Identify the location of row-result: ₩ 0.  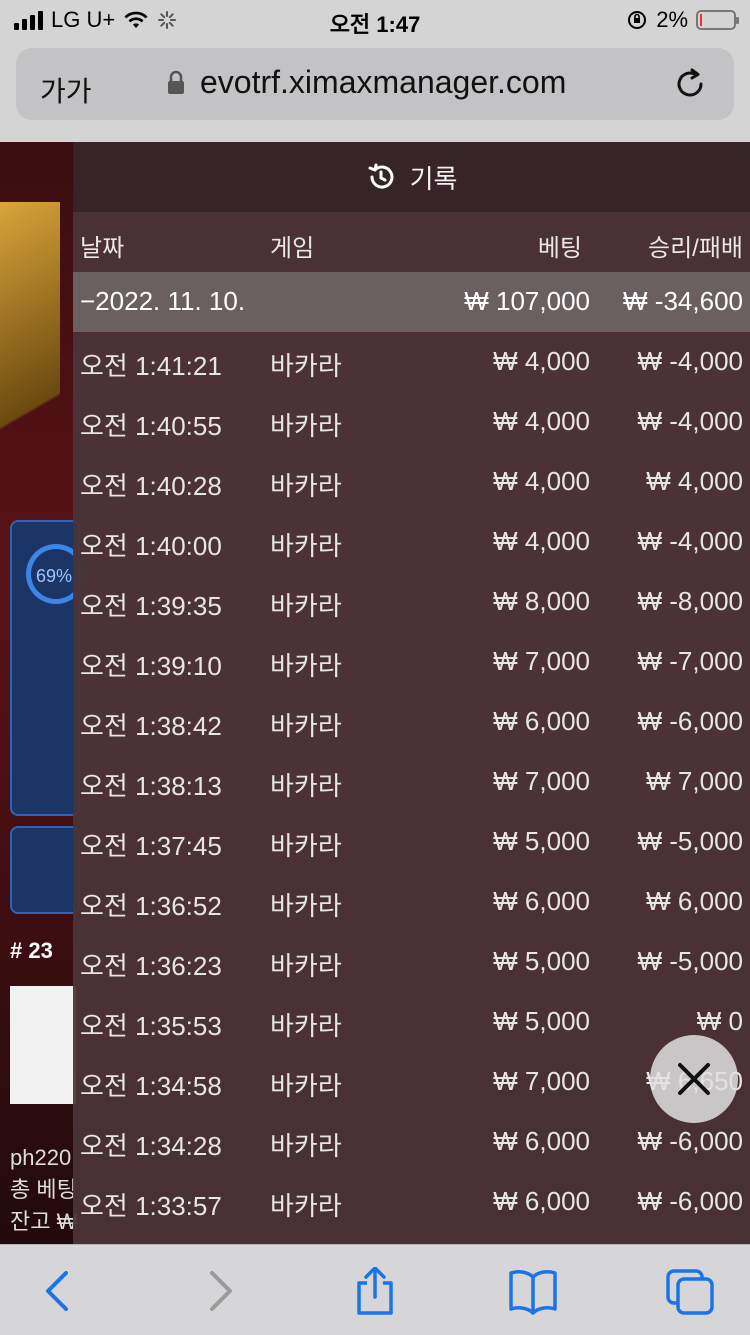
(719, 1021).